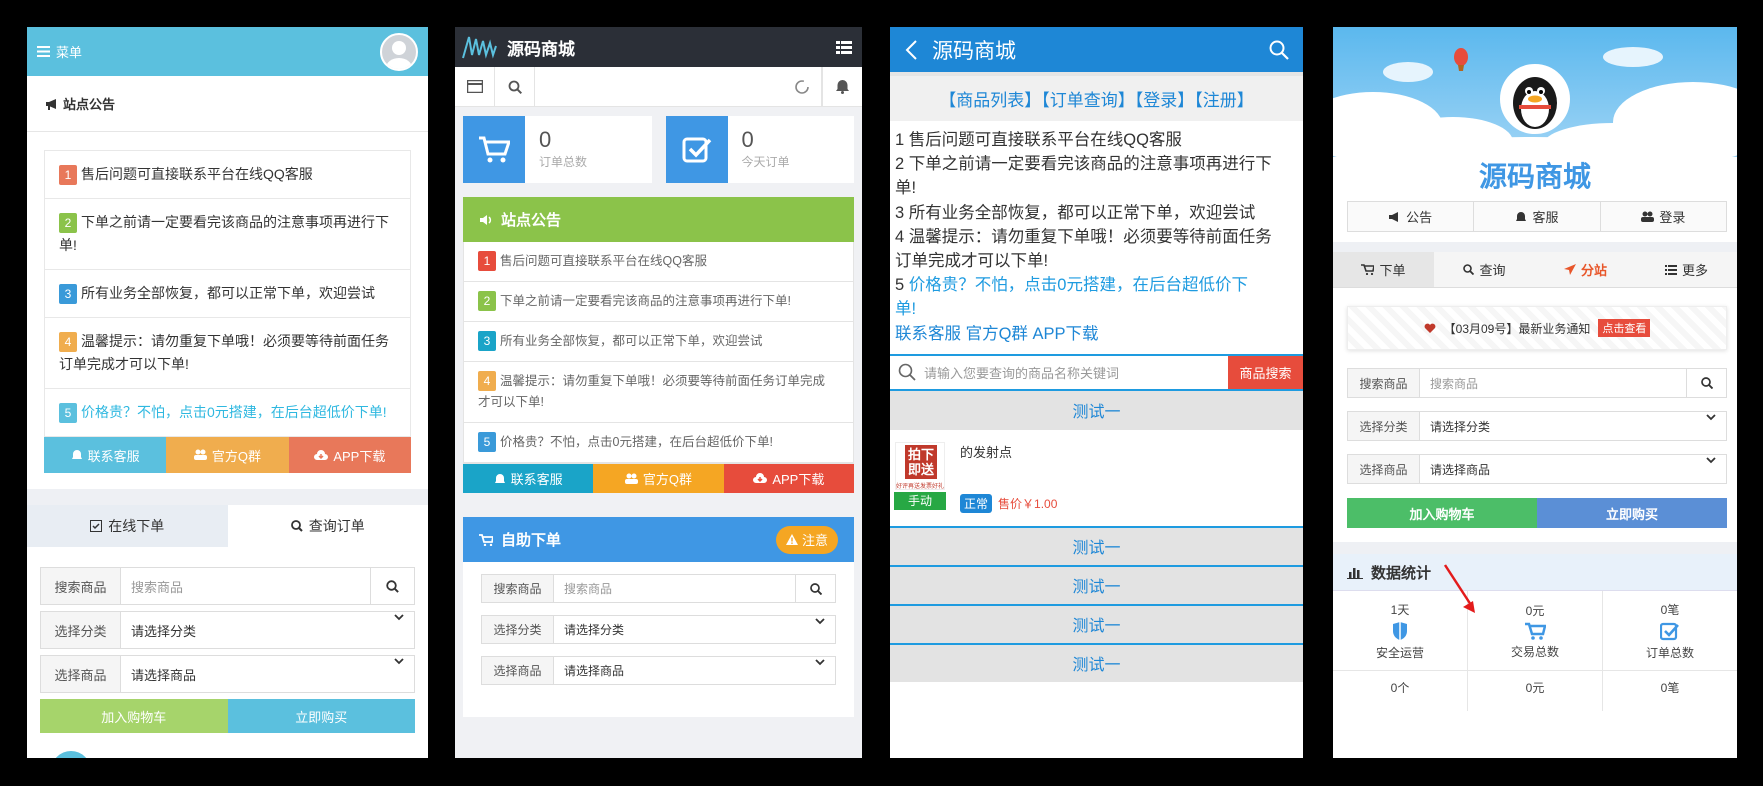  What do you see at coordinates (1569, 269) in the screenshot?
I see `location-arrow-icon` at bounding box center [1569, 269].